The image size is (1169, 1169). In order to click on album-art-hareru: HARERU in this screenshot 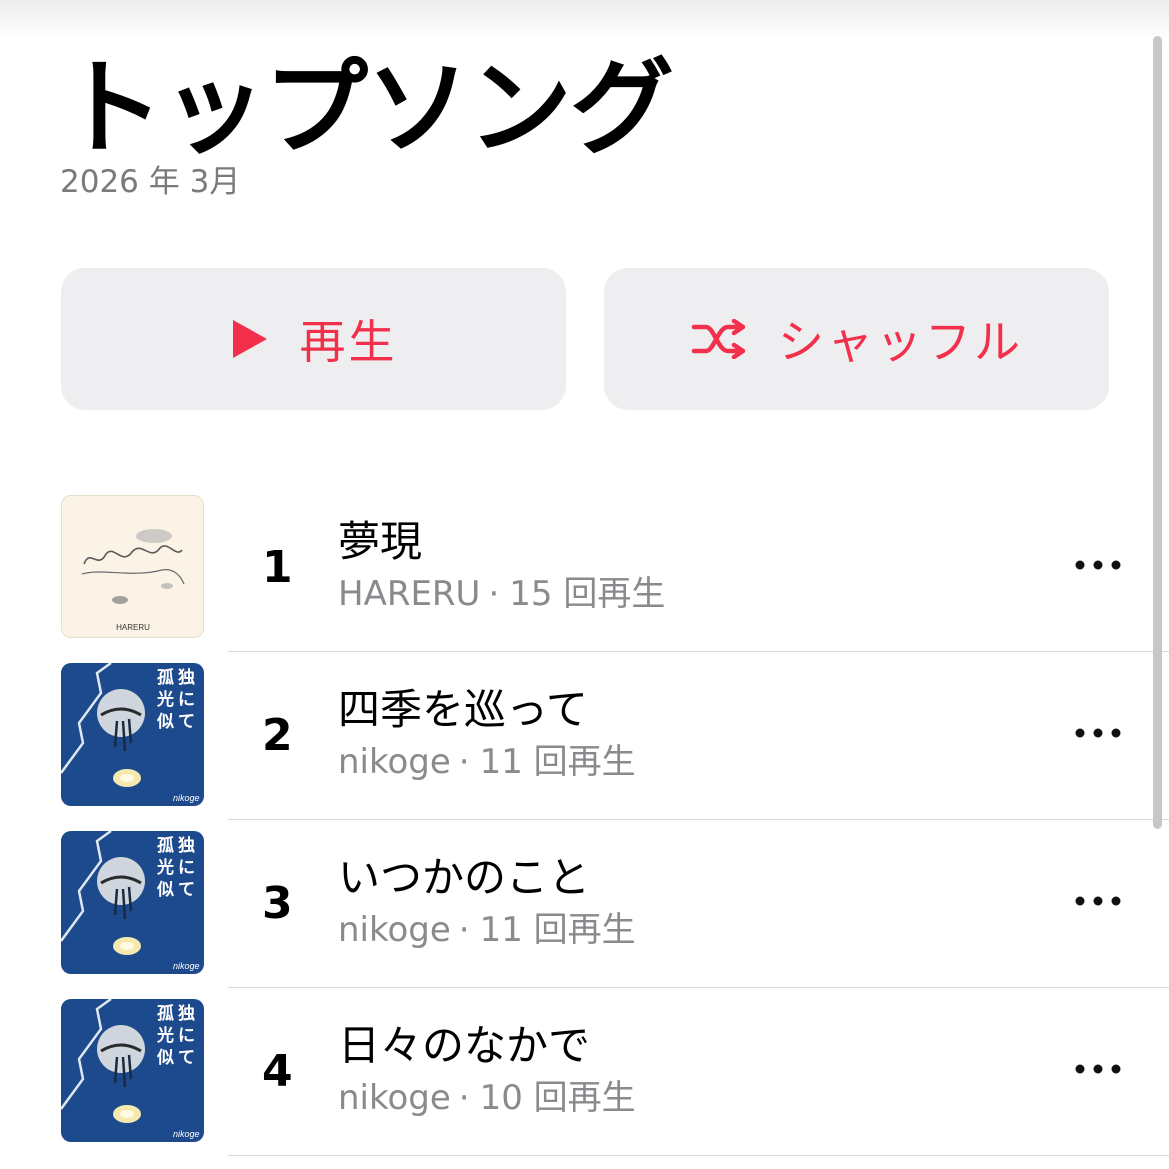, I will do `click(132, 566)`.